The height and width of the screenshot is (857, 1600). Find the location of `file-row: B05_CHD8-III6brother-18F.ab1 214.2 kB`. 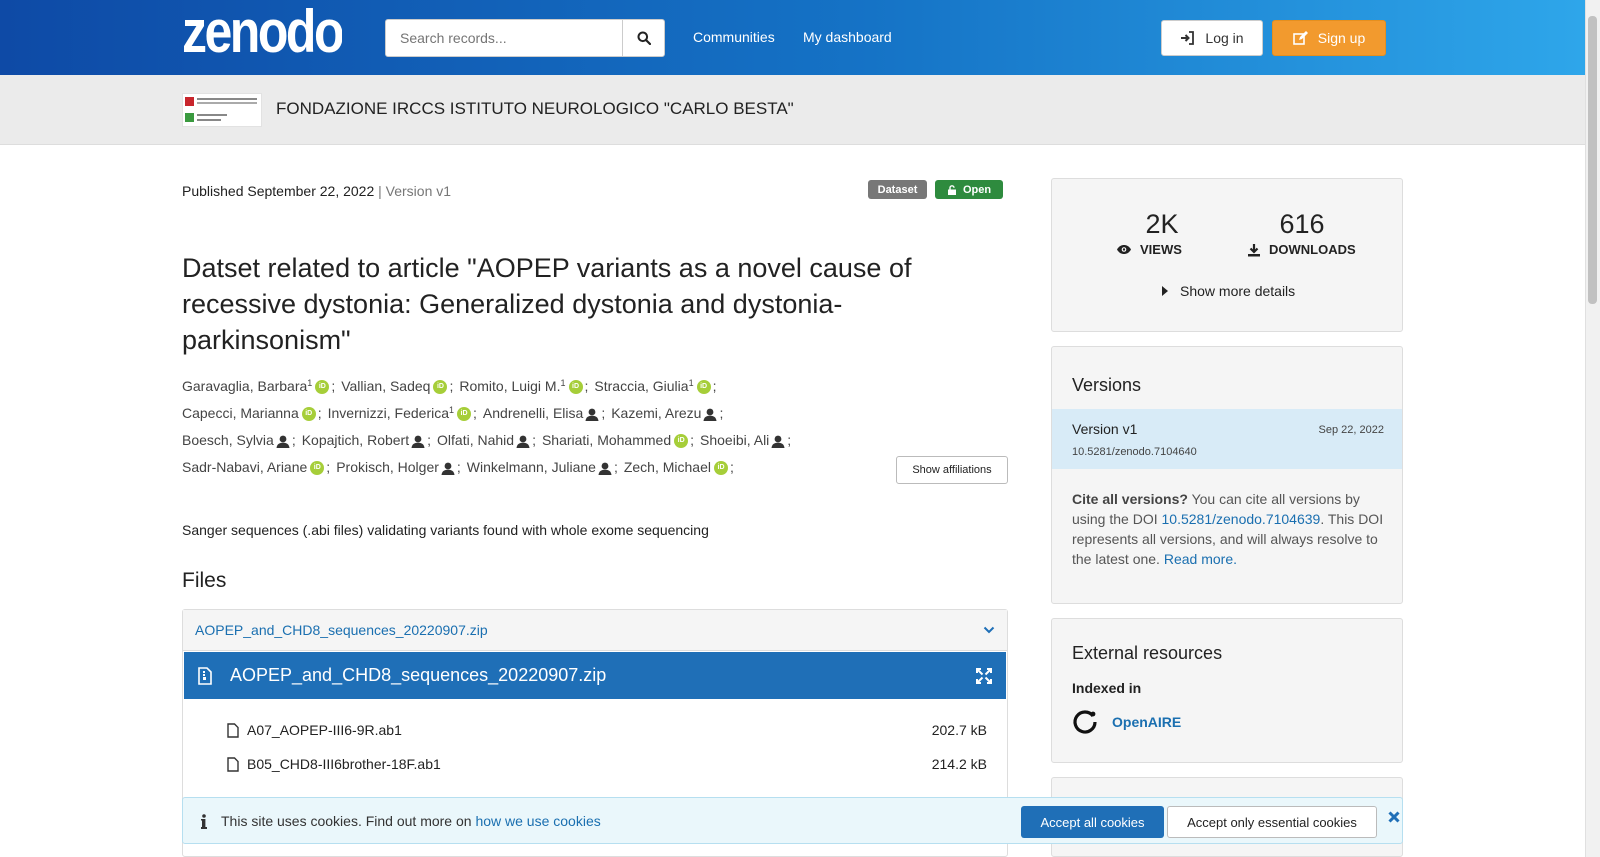

file-row: B05_CHD8-III6brother-18F.ab1 214.2 kB is located at coordinates (607, 764).